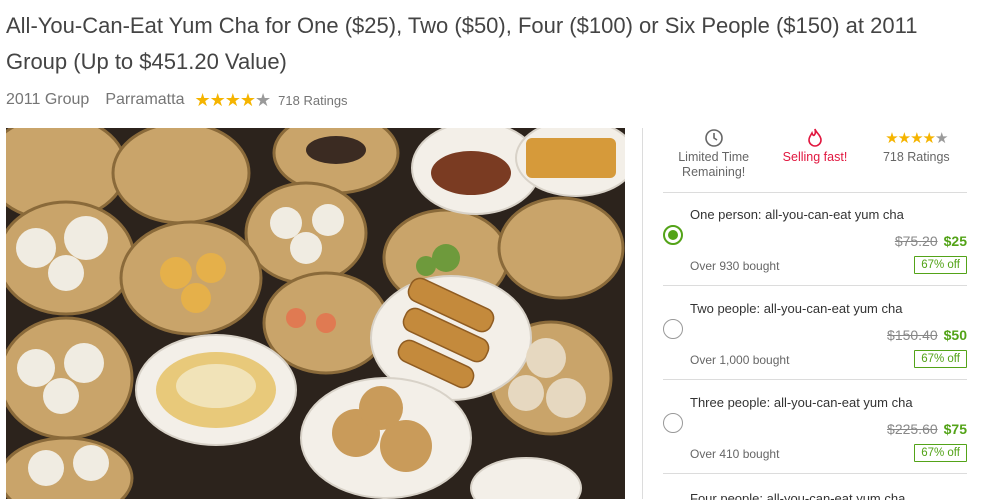  Describe the element at coordinates (735, 454) in the screenshot. I see `bought-count: Over 410 bought` at that location.